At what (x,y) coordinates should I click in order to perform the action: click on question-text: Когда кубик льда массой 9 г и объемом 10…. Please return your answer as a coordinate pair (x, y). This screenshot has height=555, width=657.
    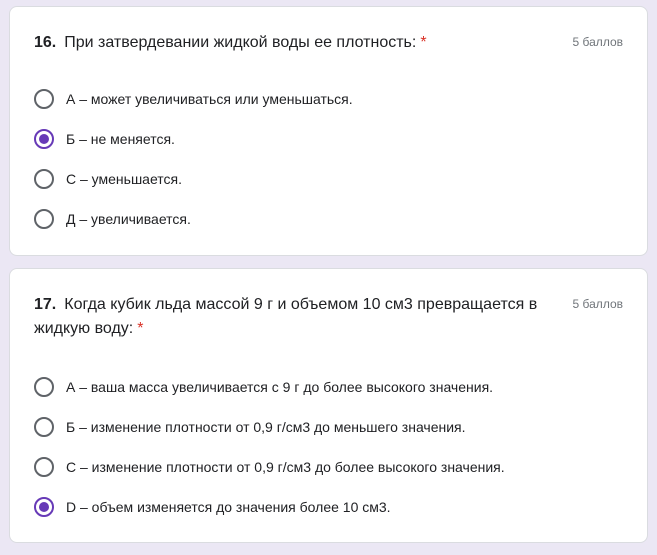
    Looking at the image, I should click on (286, 316).